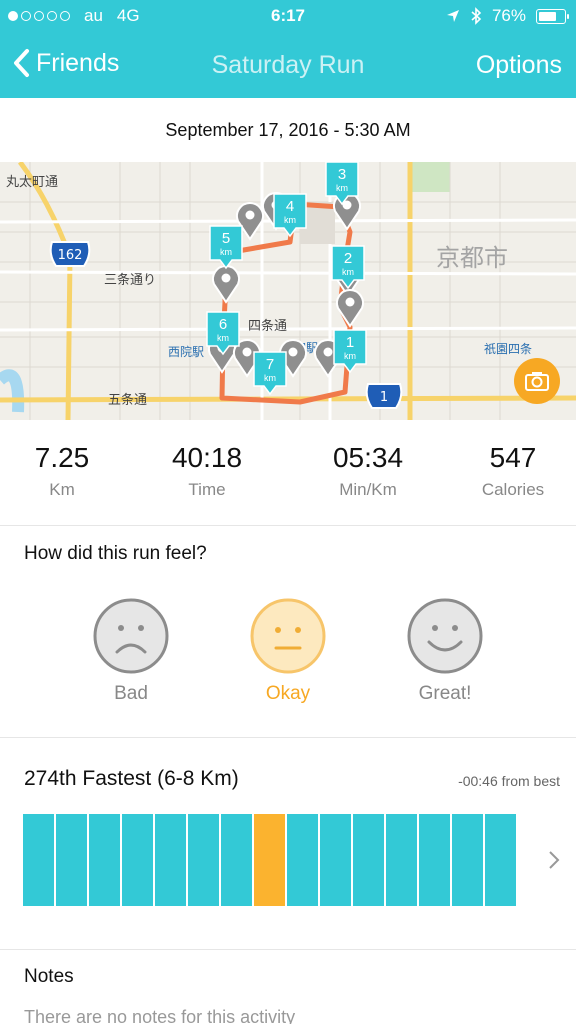  Describe the element at coordinates (131, 636) in the screenshot. I see `sad-face-icon` at that location.